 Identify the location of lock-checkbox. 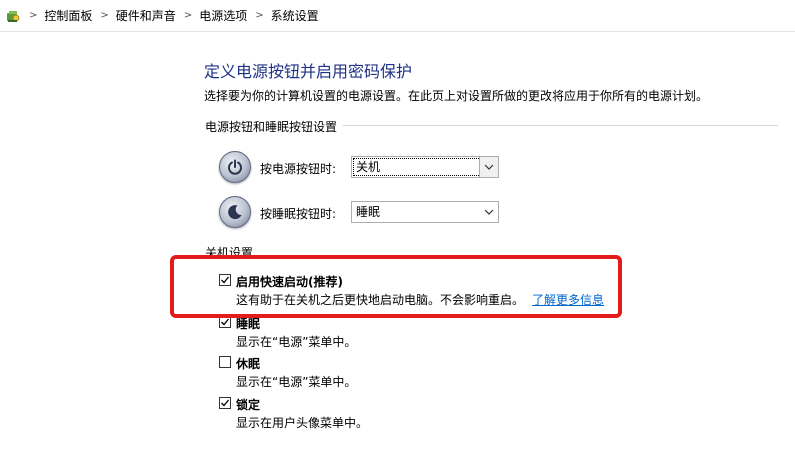
(225, 403).